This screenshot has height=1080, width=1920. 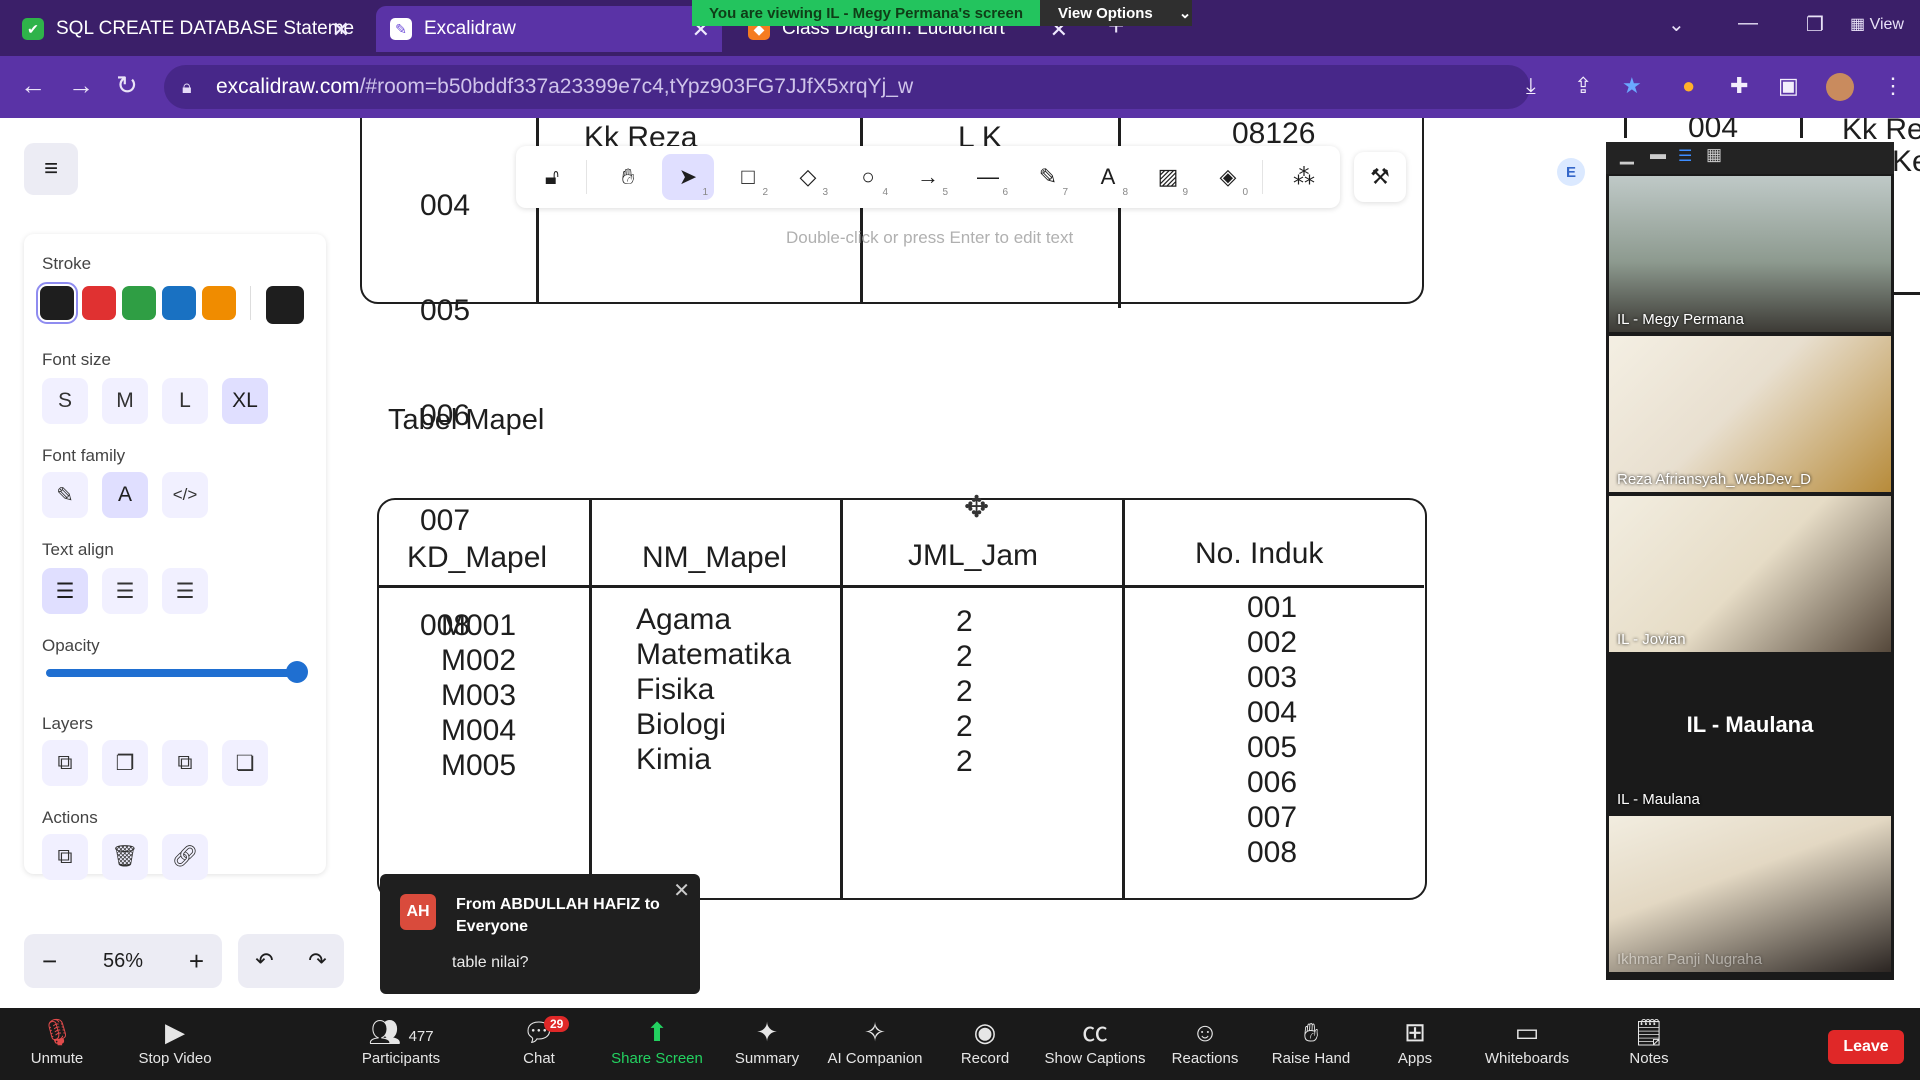 What do you see at coordinates (1801, 128) in the screenshot?
I see `right-table-divider` at bounding box center [1801, 128].